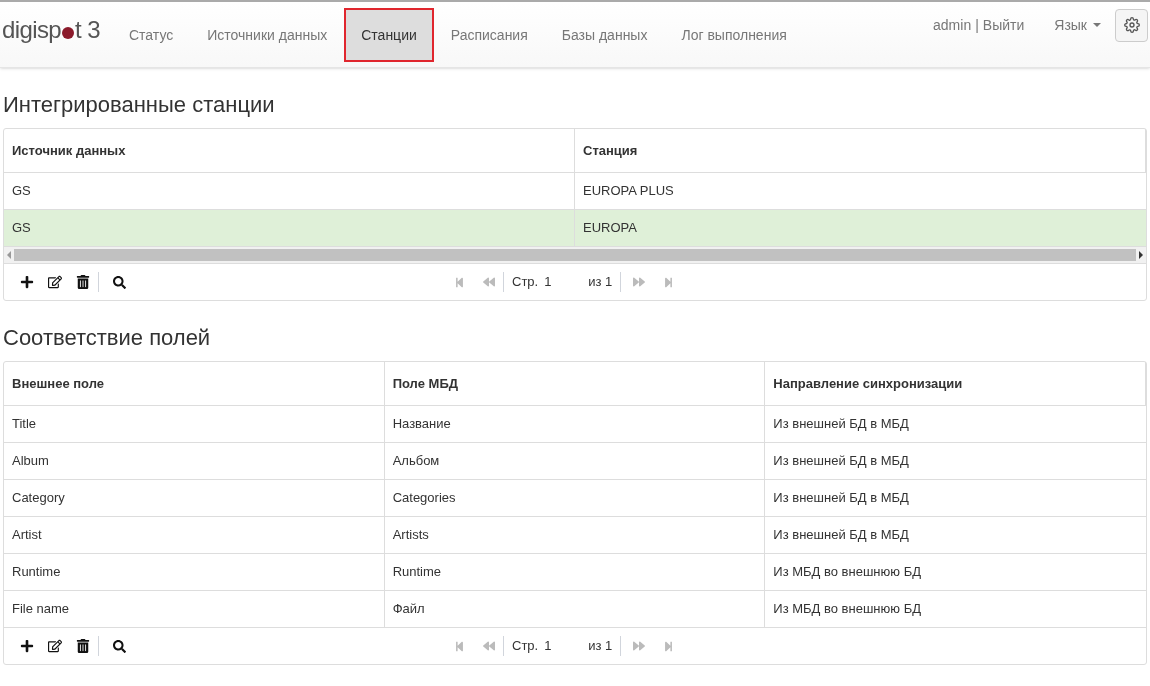  Describe the element at coordinates (194, 424) in the screenshot. I see `table-cell: Title` at that location.